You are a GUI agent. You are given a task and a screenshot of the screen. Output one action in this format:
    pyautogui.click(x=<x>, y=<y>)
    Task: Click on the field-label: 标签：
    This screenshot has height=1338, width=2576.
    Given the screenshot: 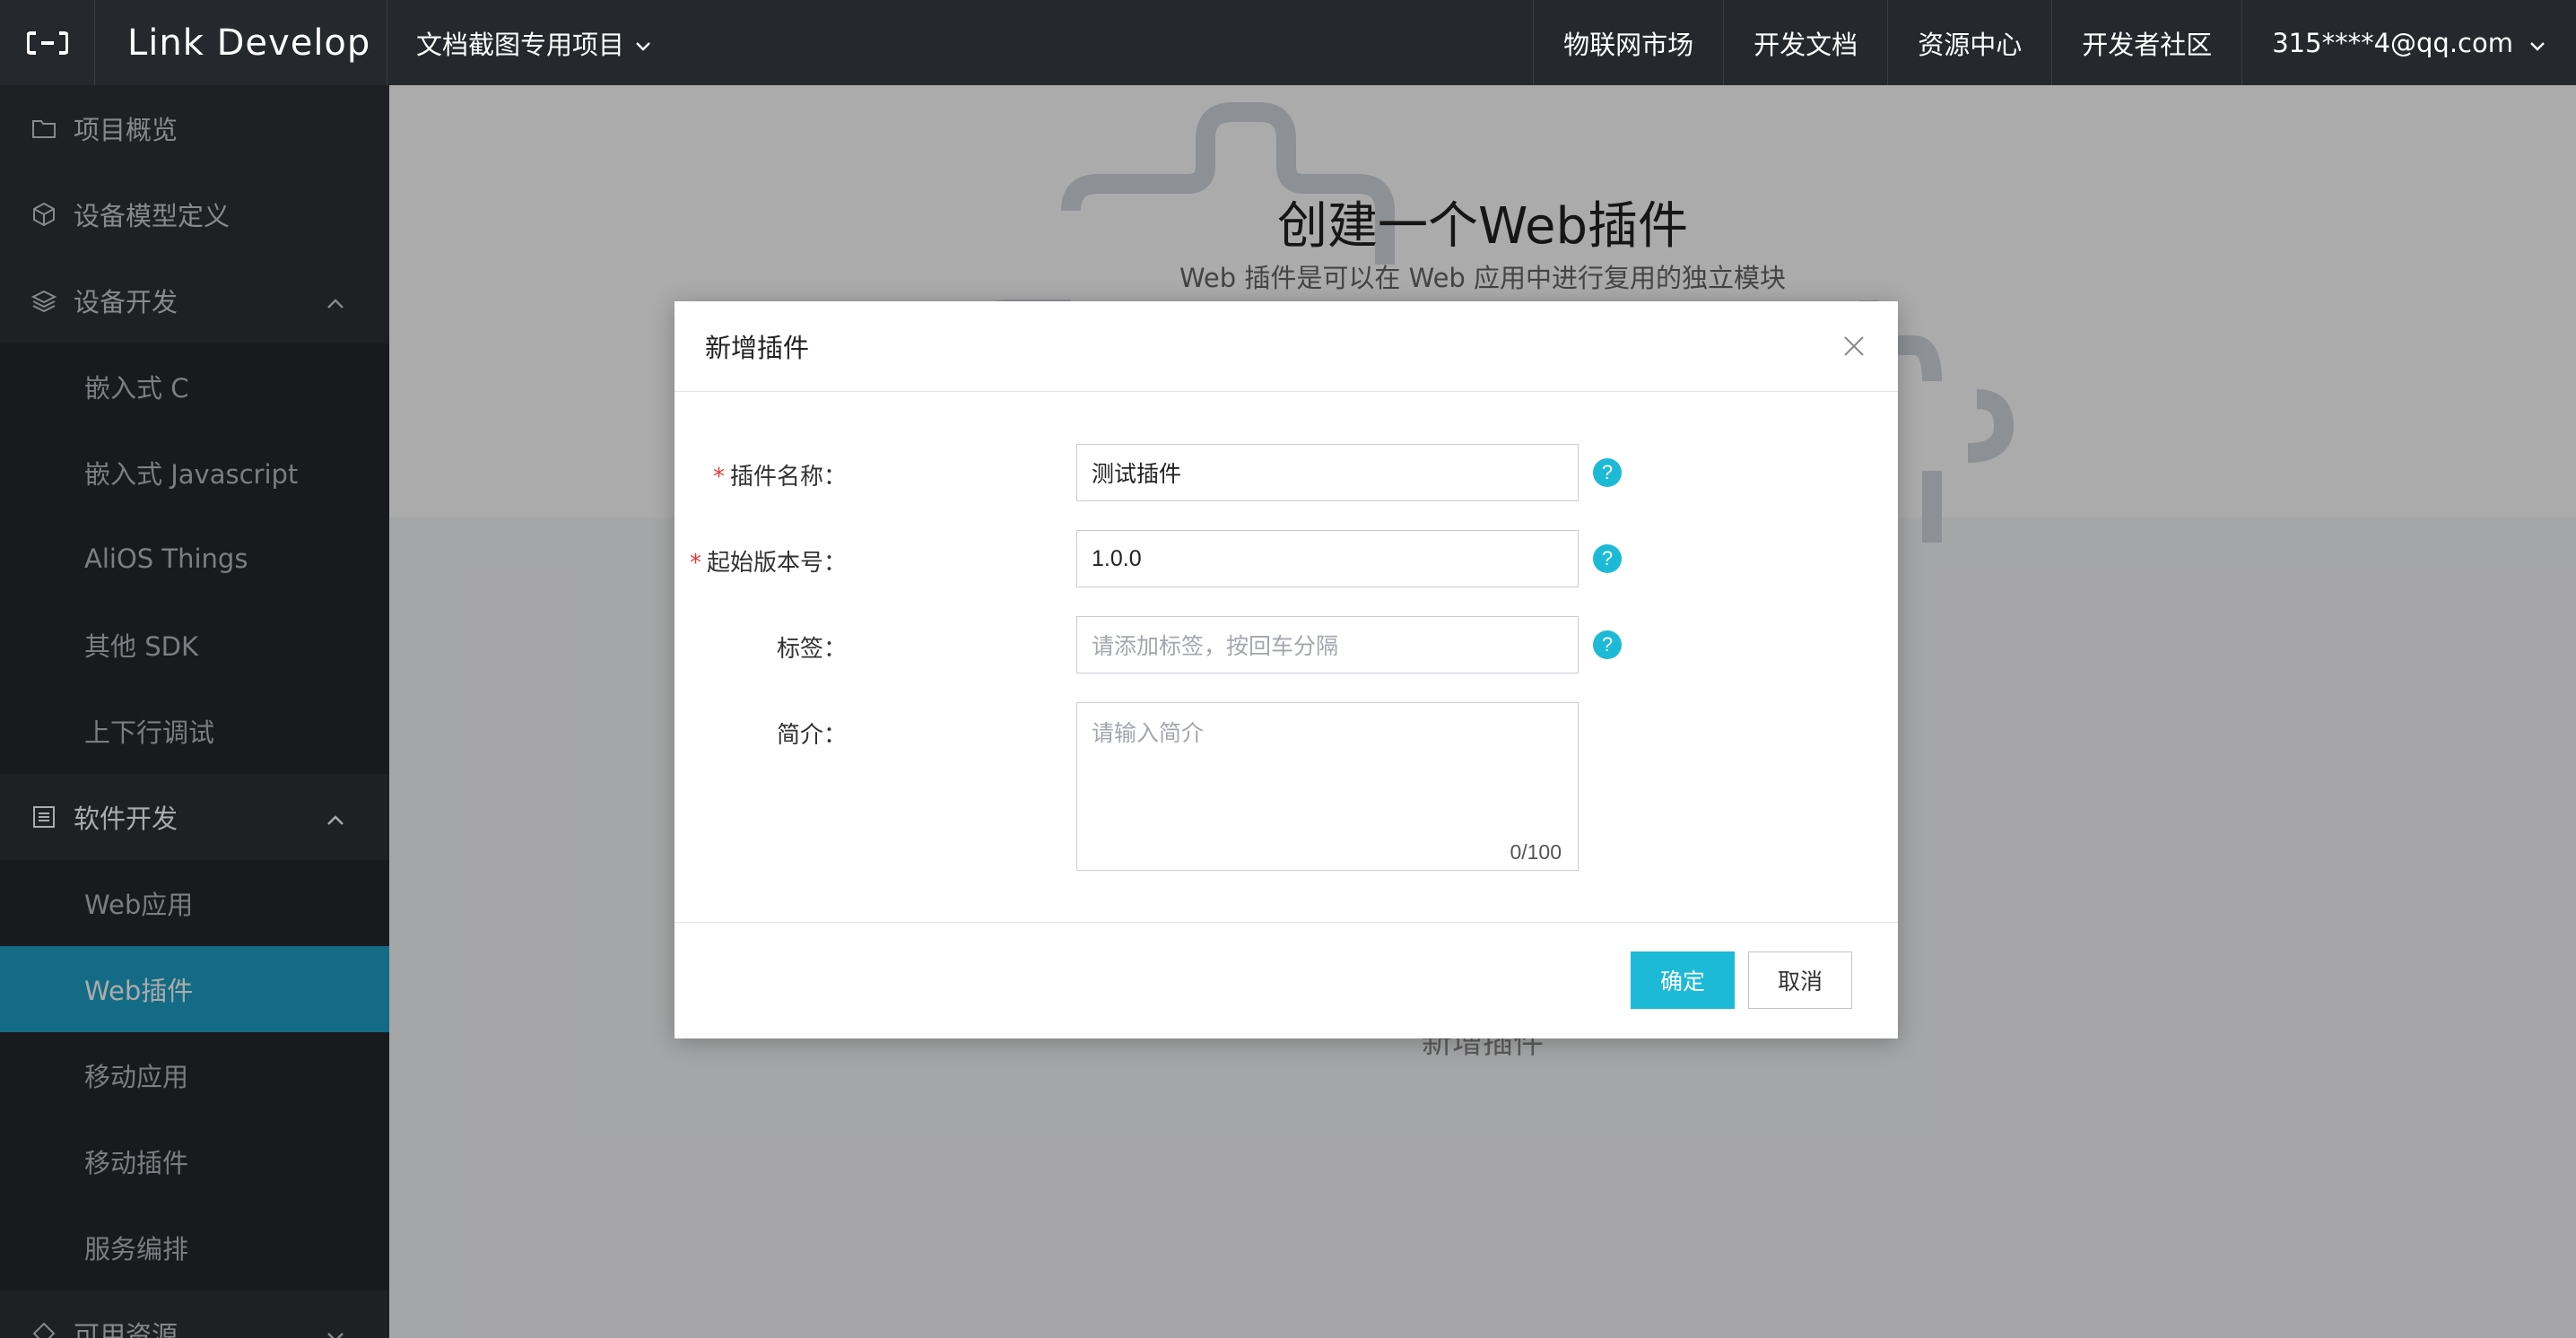 What is the action you would take?
    pyautogui.click(x=811, y=650)
    